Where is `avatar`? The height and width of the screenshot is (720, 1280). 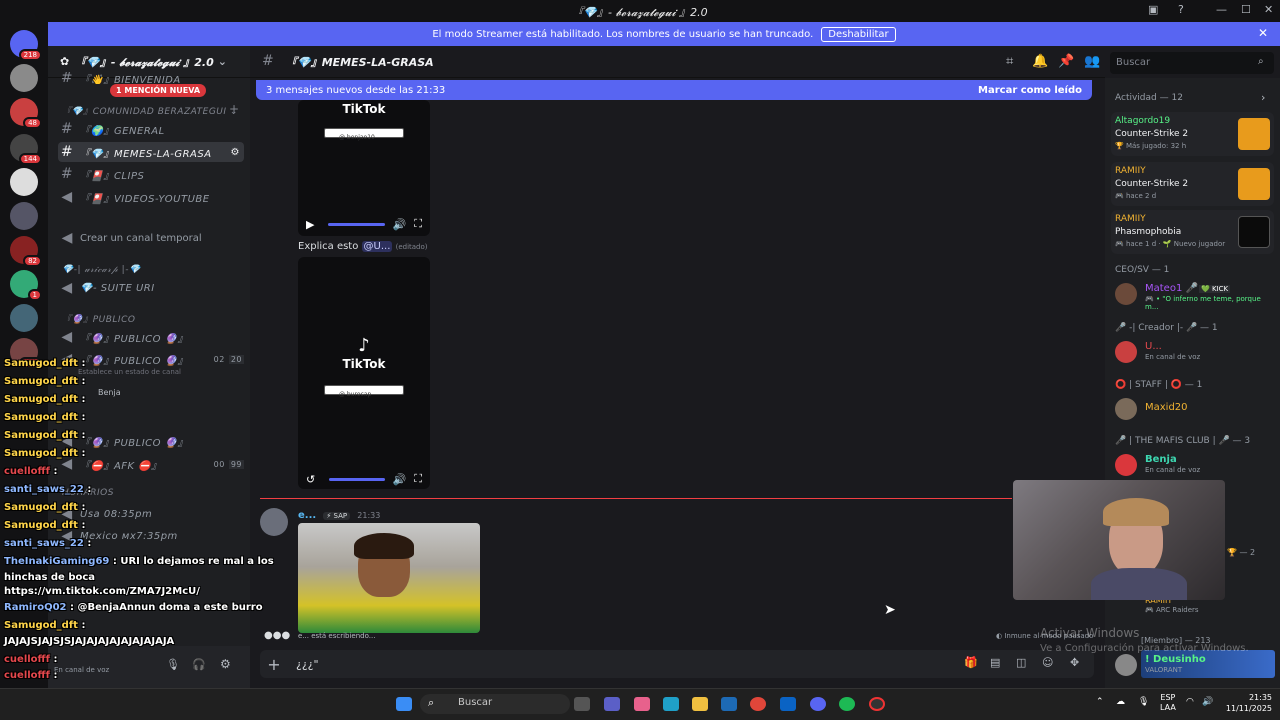
avatar is located at coordinates (274, 522).